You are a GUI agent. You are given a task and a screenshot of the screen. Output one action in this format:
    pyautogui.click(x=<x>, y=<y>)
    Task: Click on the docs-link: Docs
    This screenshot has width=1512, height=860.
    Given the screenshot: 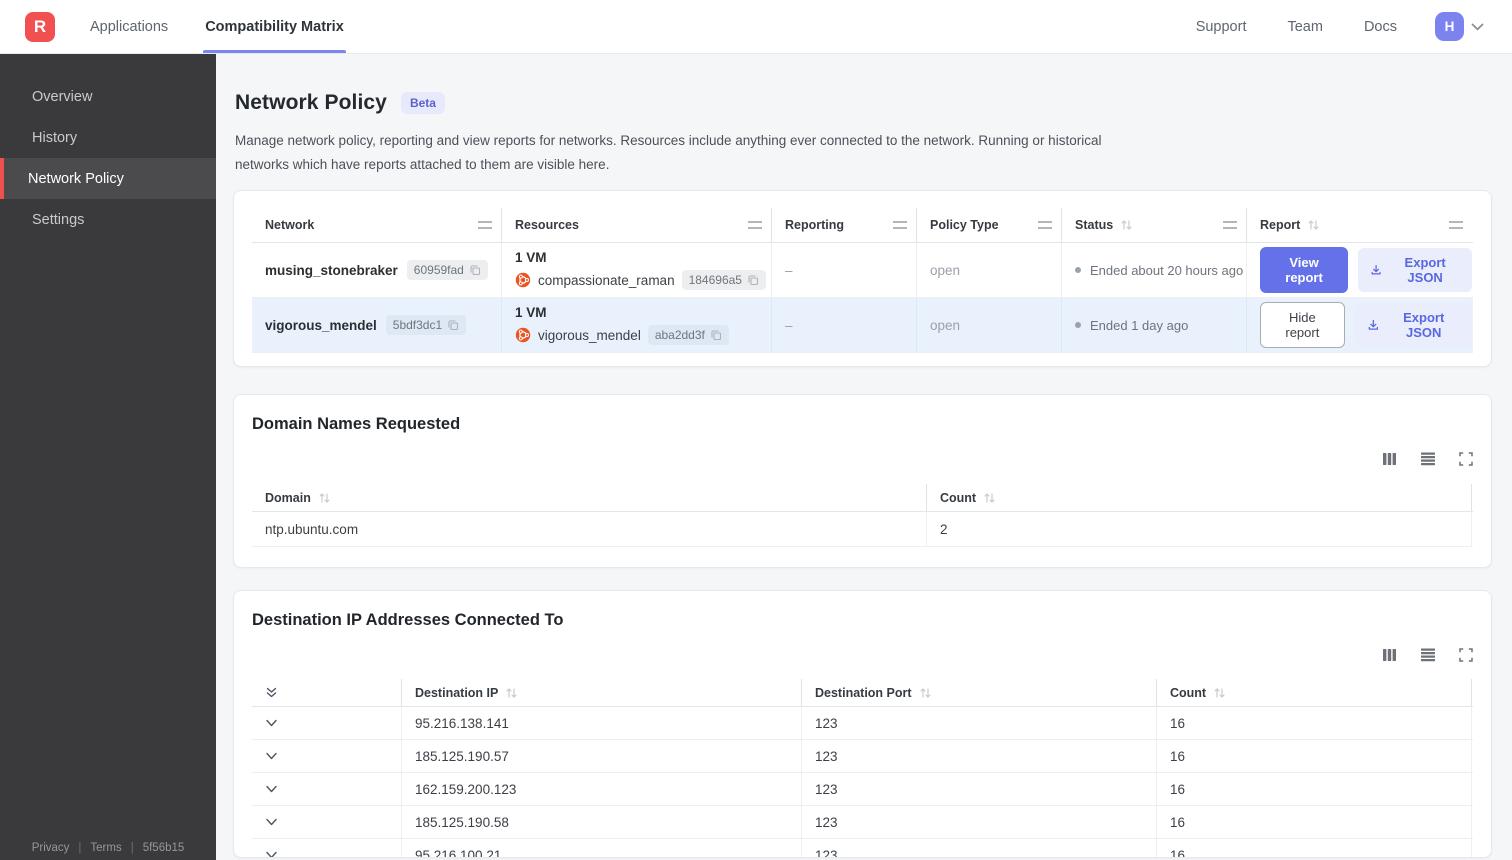 What is the action you would take?
    pyautogui.click(x=1380, y=27)
    